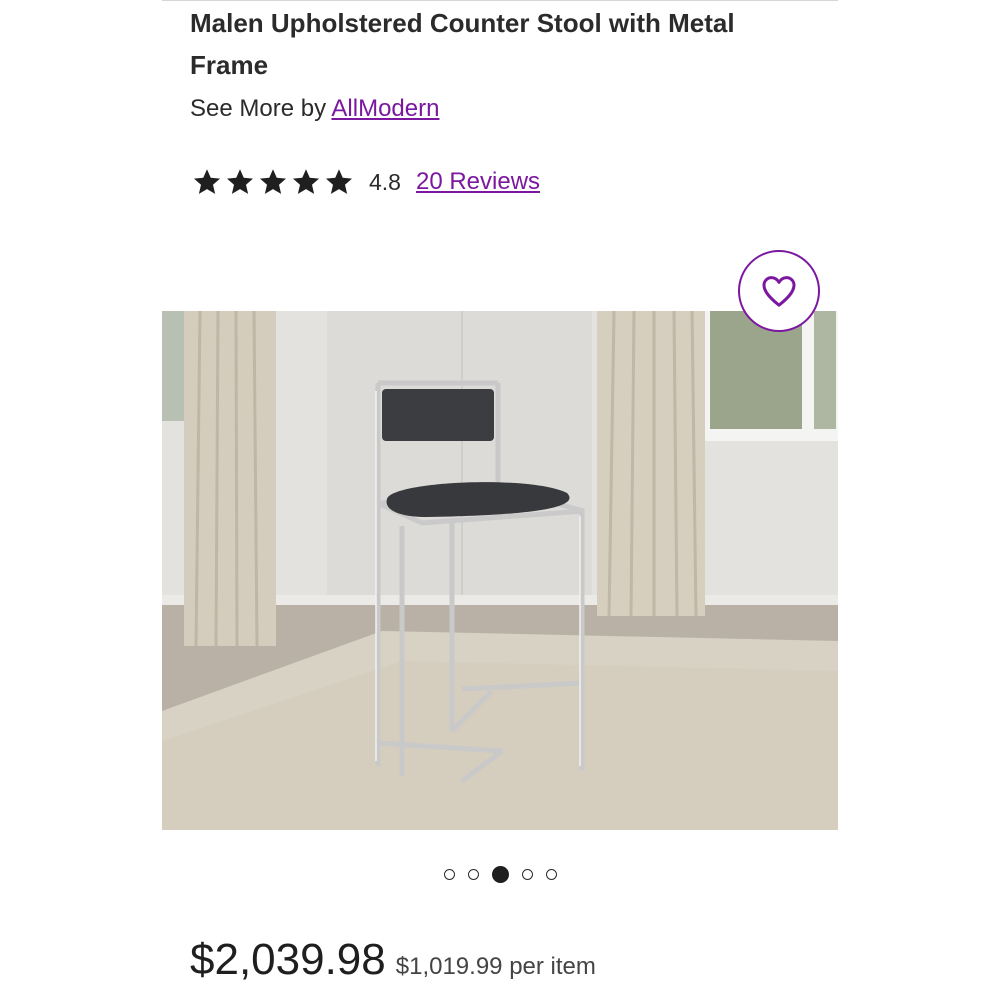 The width and height of the screenshot is (1000, 1000). Describe the element at coordinates (385, 108) in the screenshot. I see `brand-link: AllModern` at that location.